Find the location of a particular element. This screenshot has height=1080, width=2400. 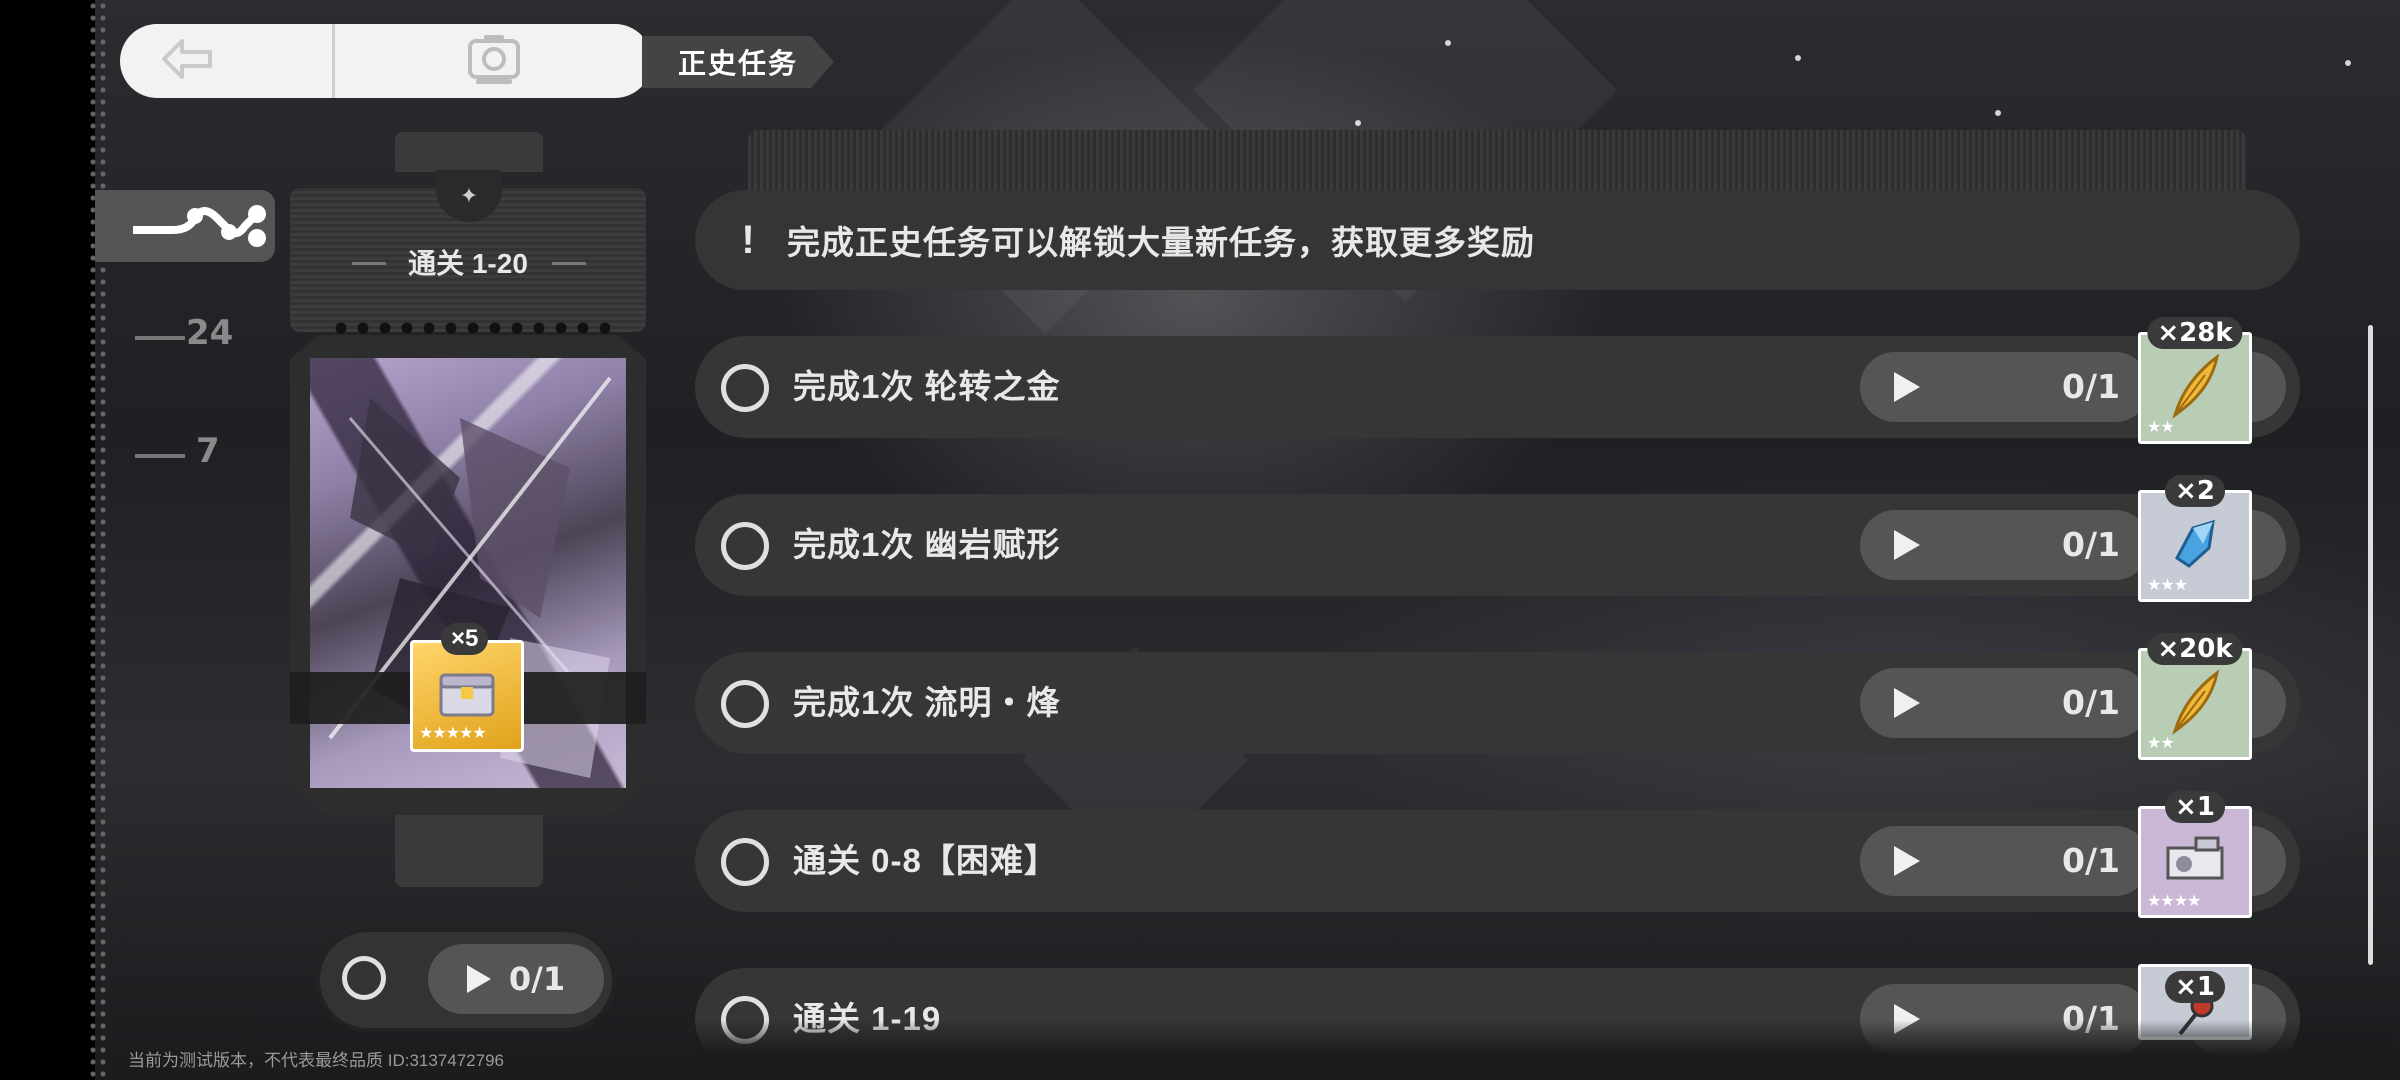

checkbox is located at coordinates (364, 978).